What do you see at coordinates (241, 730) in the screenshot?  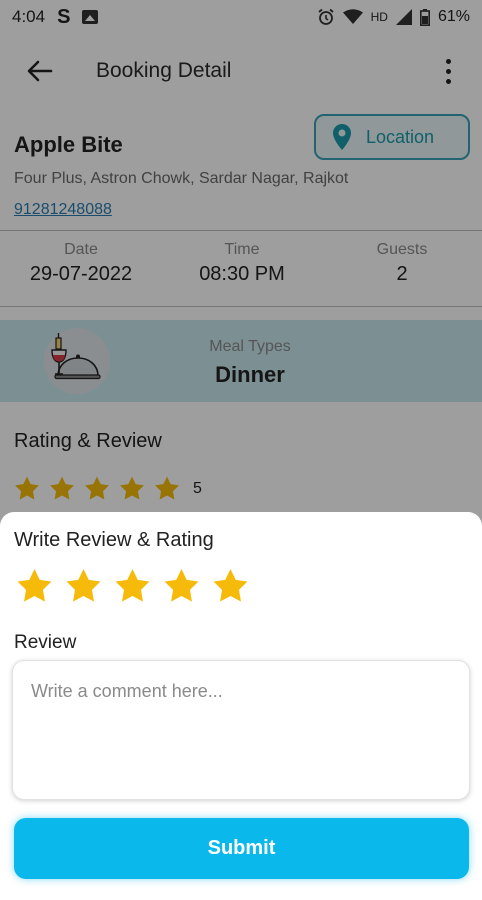 I see `review-textarea` at bounding box center [241, 730].